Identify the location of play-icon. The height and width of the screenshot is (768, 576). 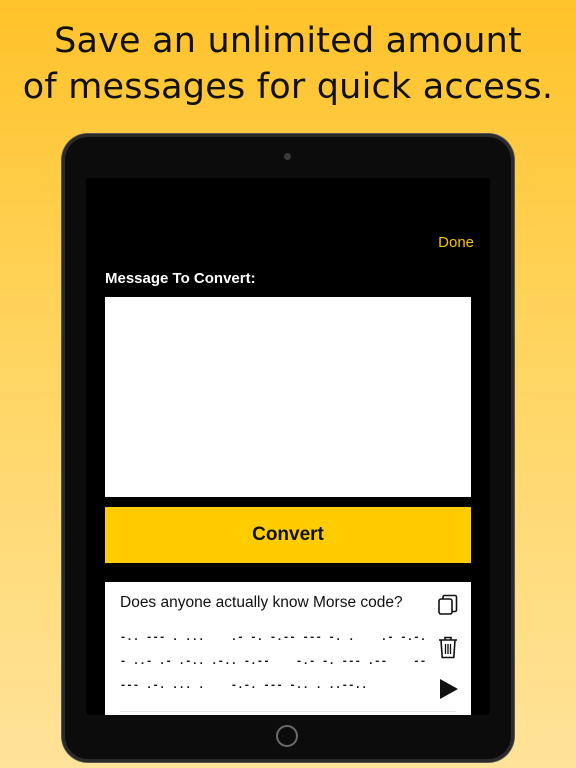
(449, 689).